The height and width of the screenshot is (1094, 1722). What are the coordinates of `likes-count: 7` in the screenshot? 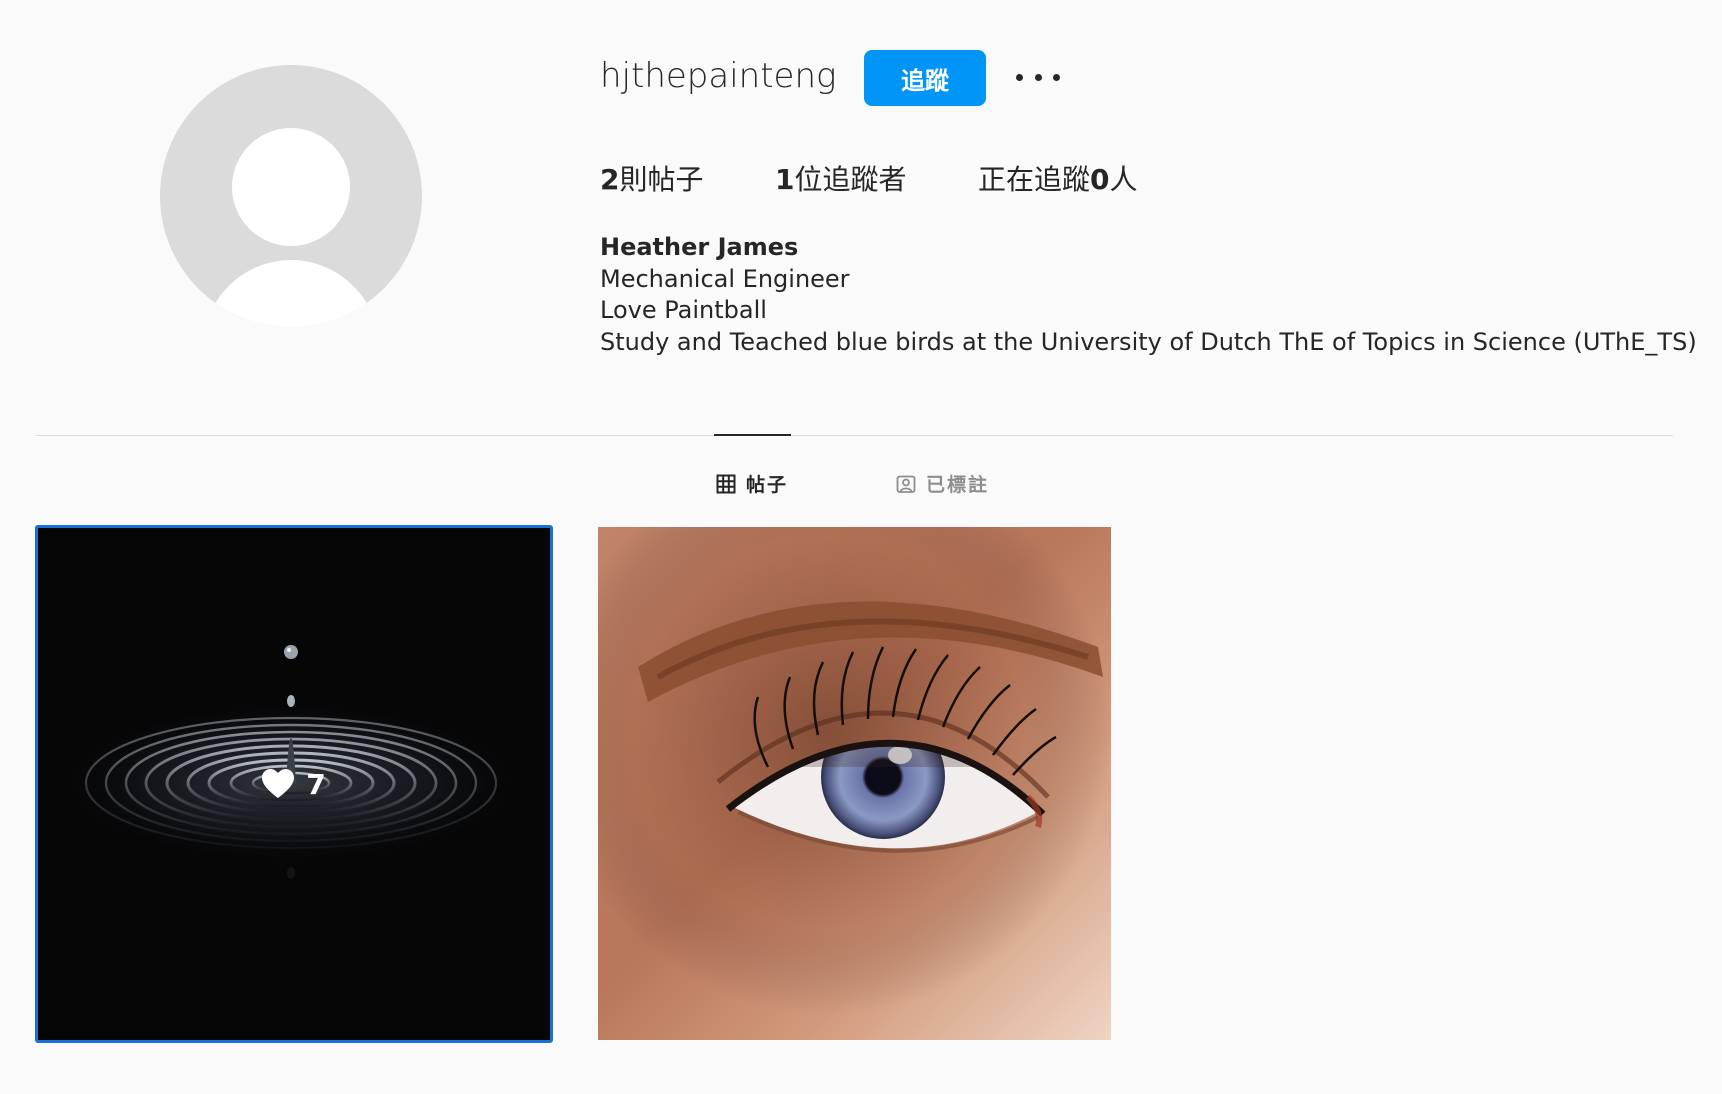 It's located at (316, 784).